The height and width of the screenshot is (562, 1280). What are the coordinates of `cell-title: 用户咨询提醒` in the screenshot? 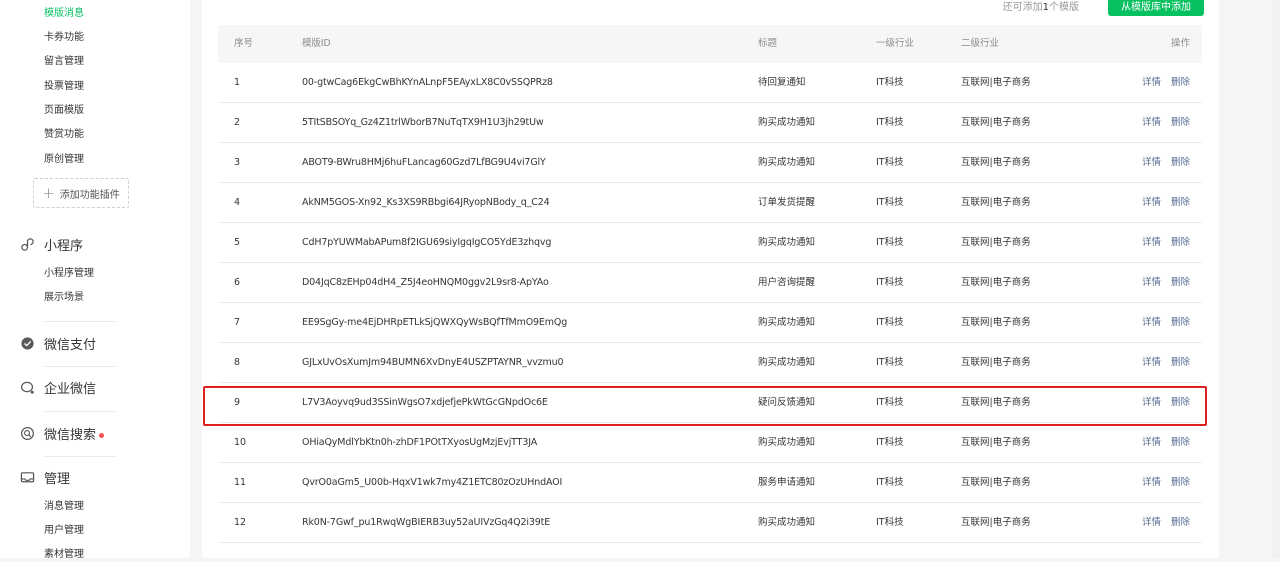 It's located at (787, 282).